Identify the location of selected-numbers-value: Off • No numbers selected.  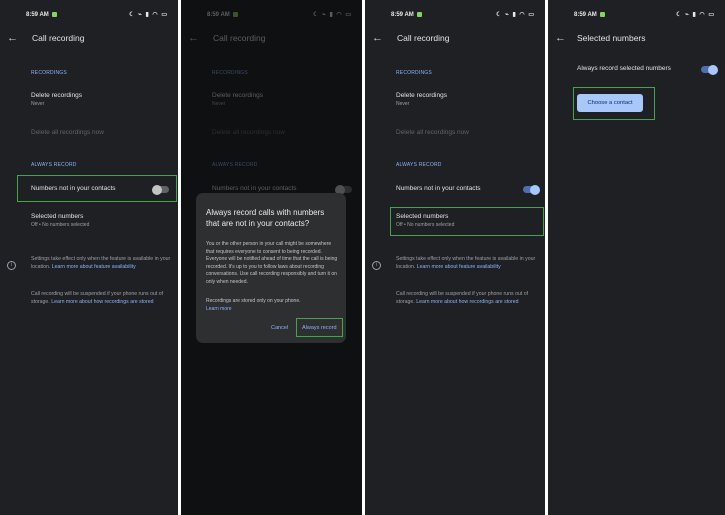
(60, 225).